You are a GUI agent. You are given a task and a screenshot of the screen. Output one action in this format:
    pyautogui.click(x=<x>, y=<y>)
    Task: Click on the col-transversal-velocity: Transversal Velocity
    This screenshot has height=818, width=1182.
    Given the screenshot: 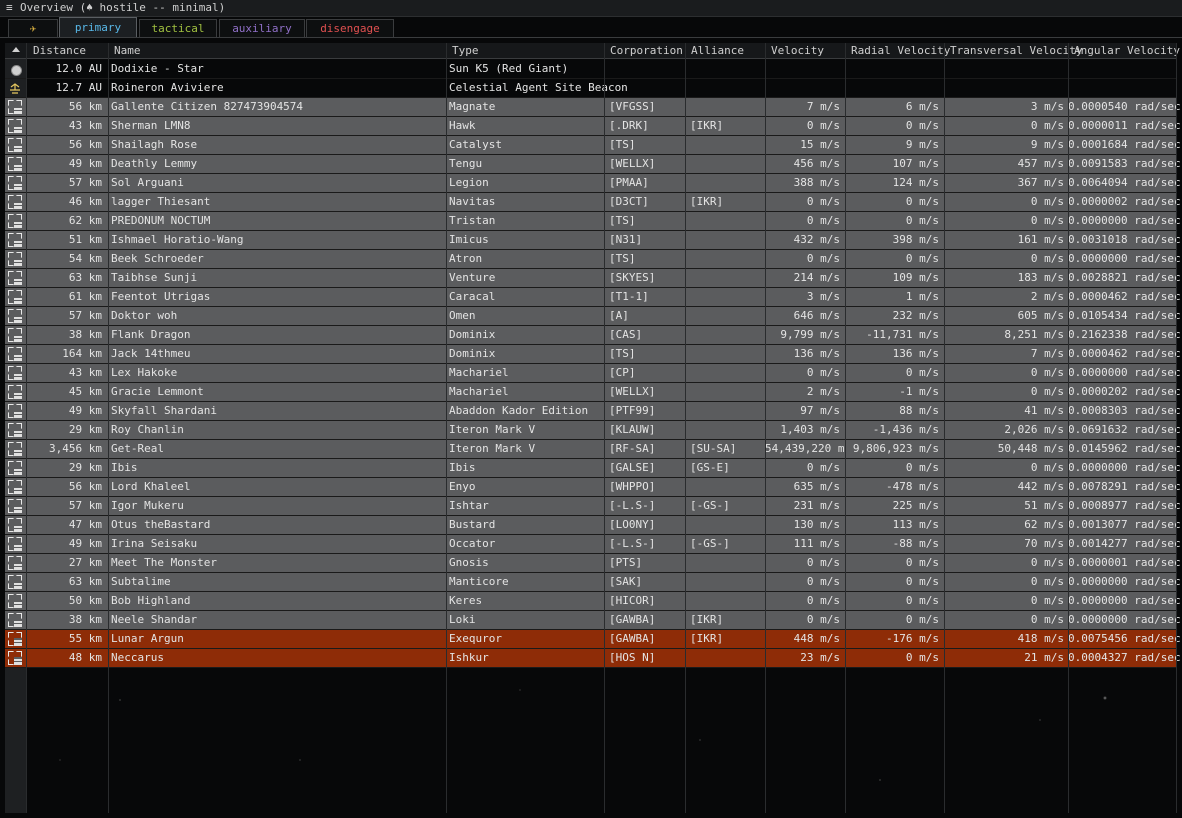 What is the action you would take?
    pyautogui.click(x=1016, y=50)
    